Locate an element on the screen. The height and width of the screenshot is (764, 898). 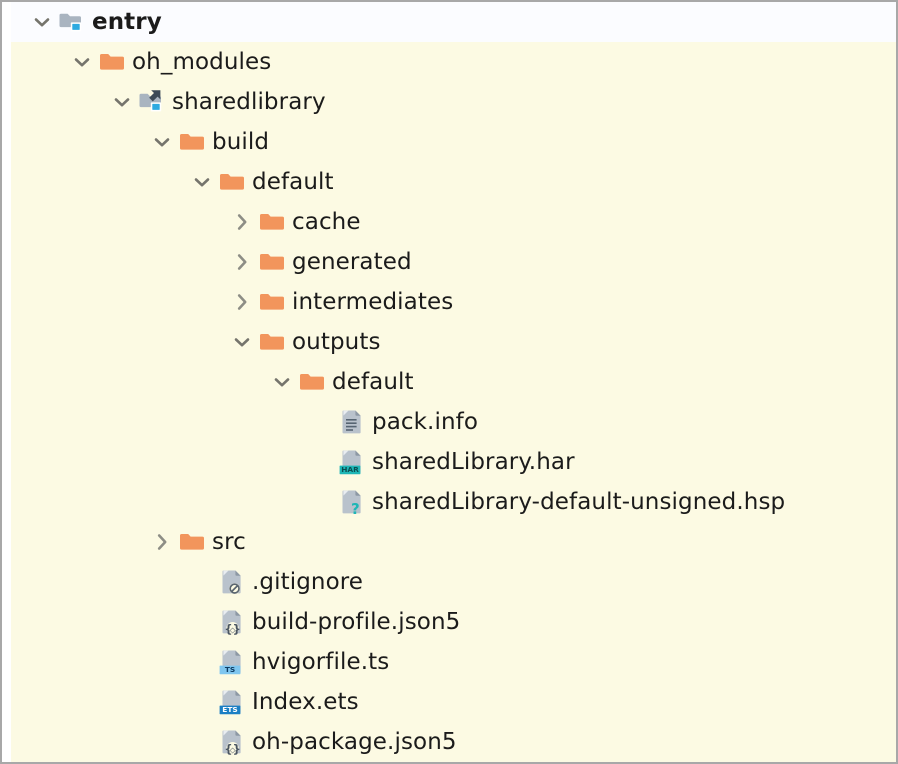
tree-row-sharedlibrary: sharedlibrary is located at coordinates (453, 102).